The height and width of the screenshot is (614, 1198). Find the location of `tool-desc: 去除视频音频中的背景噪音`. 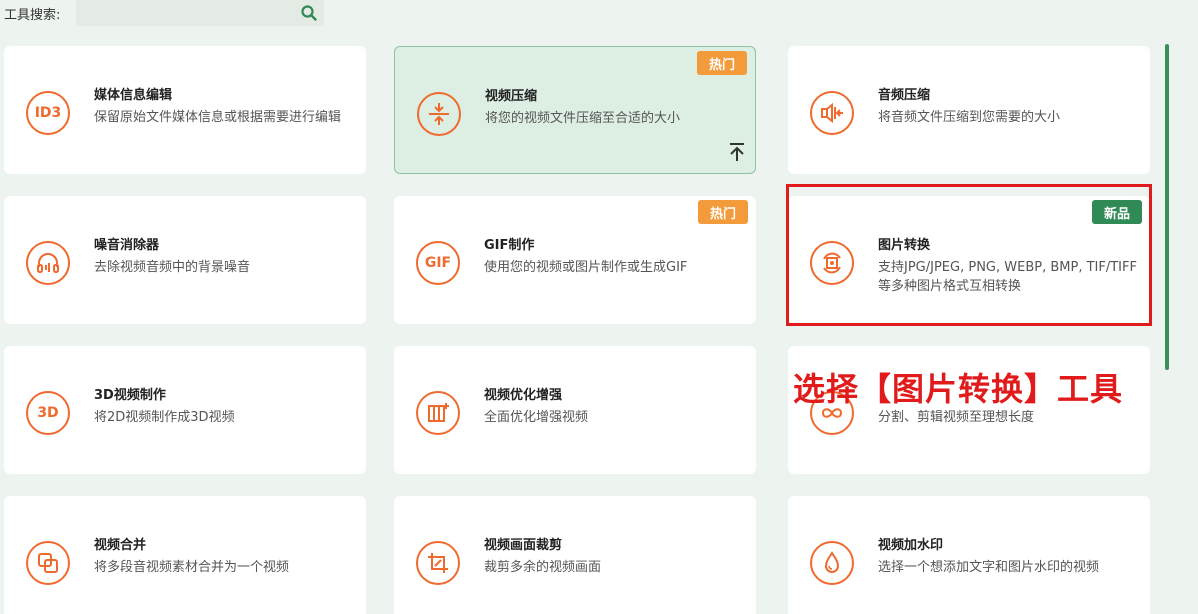

tool-desc: 去除视频音频中的背景噪音 is located at coordinates (172, 267).